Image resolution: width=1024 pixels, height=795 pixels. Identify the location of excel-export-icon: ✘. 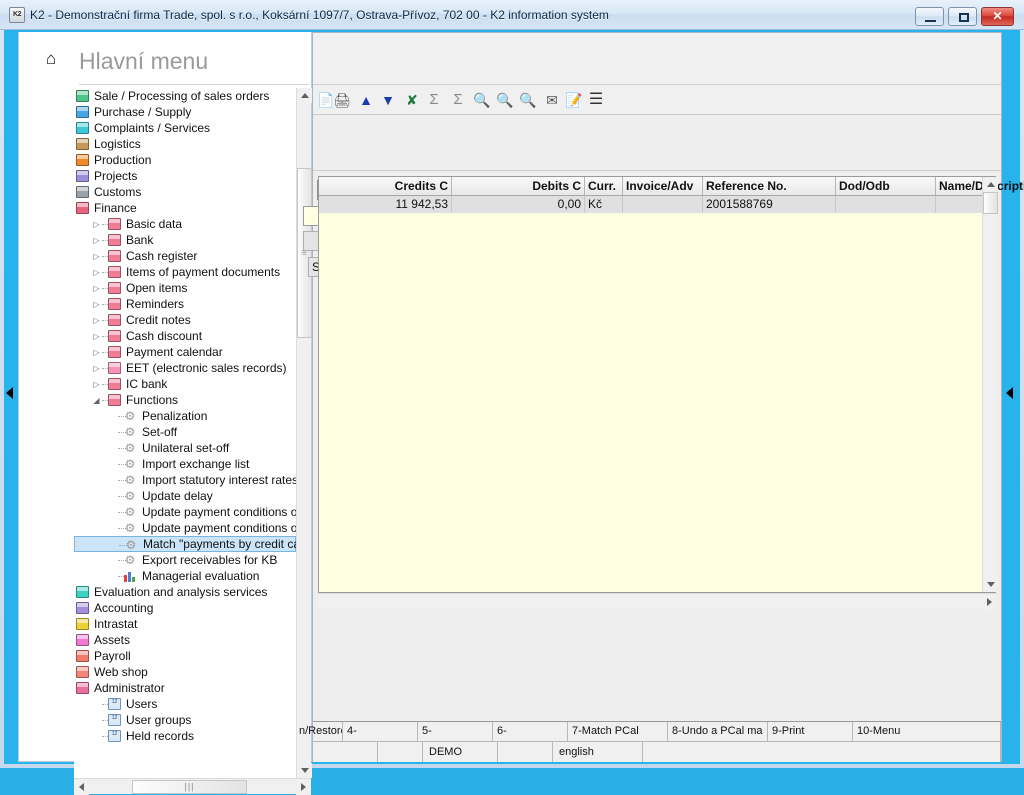
(412, 100).